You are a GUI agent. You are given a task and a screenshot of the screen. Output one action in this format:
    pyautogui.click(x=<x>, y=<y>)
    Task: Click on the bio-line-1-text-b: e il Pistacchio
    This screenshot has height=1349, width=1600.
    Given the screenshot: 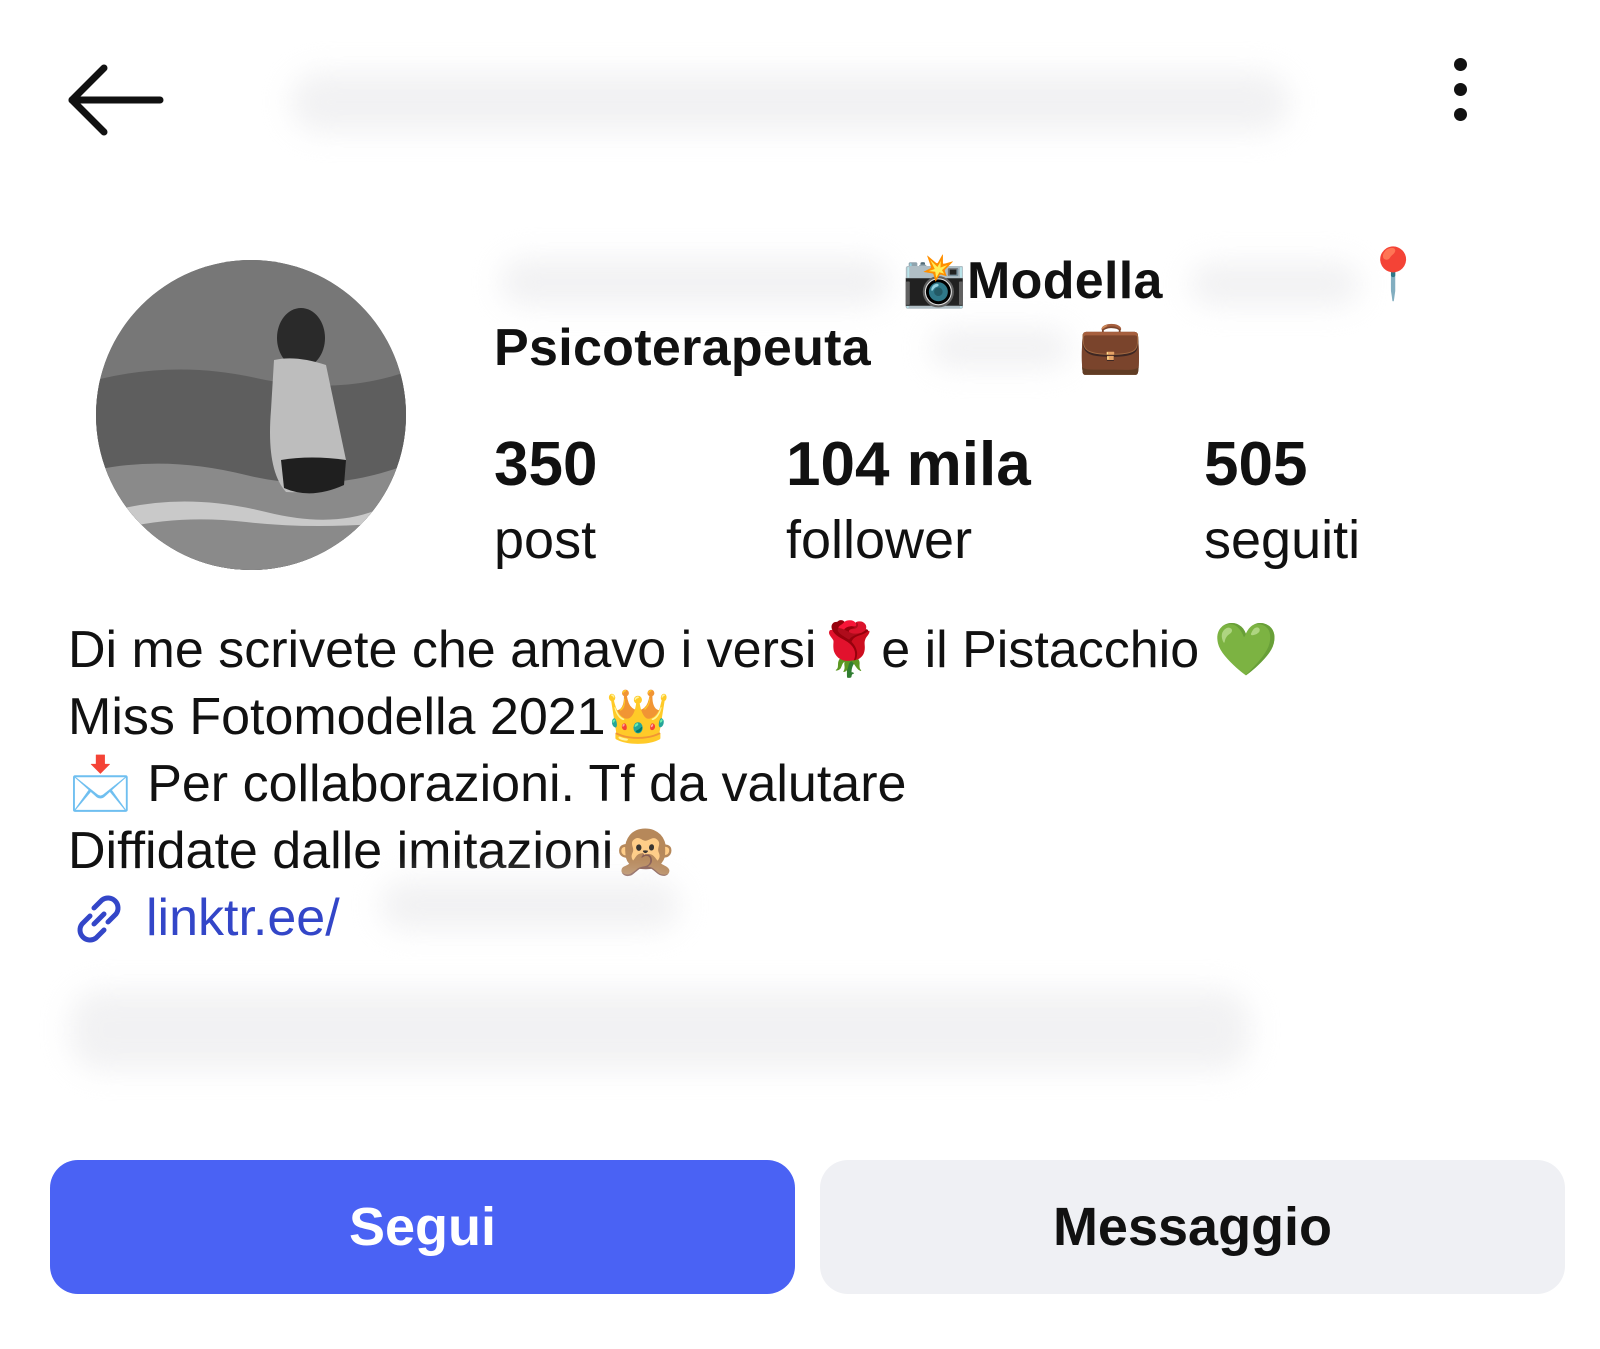 What is the action you would take?
    pyautogui.click(x=1040, y=650)
    